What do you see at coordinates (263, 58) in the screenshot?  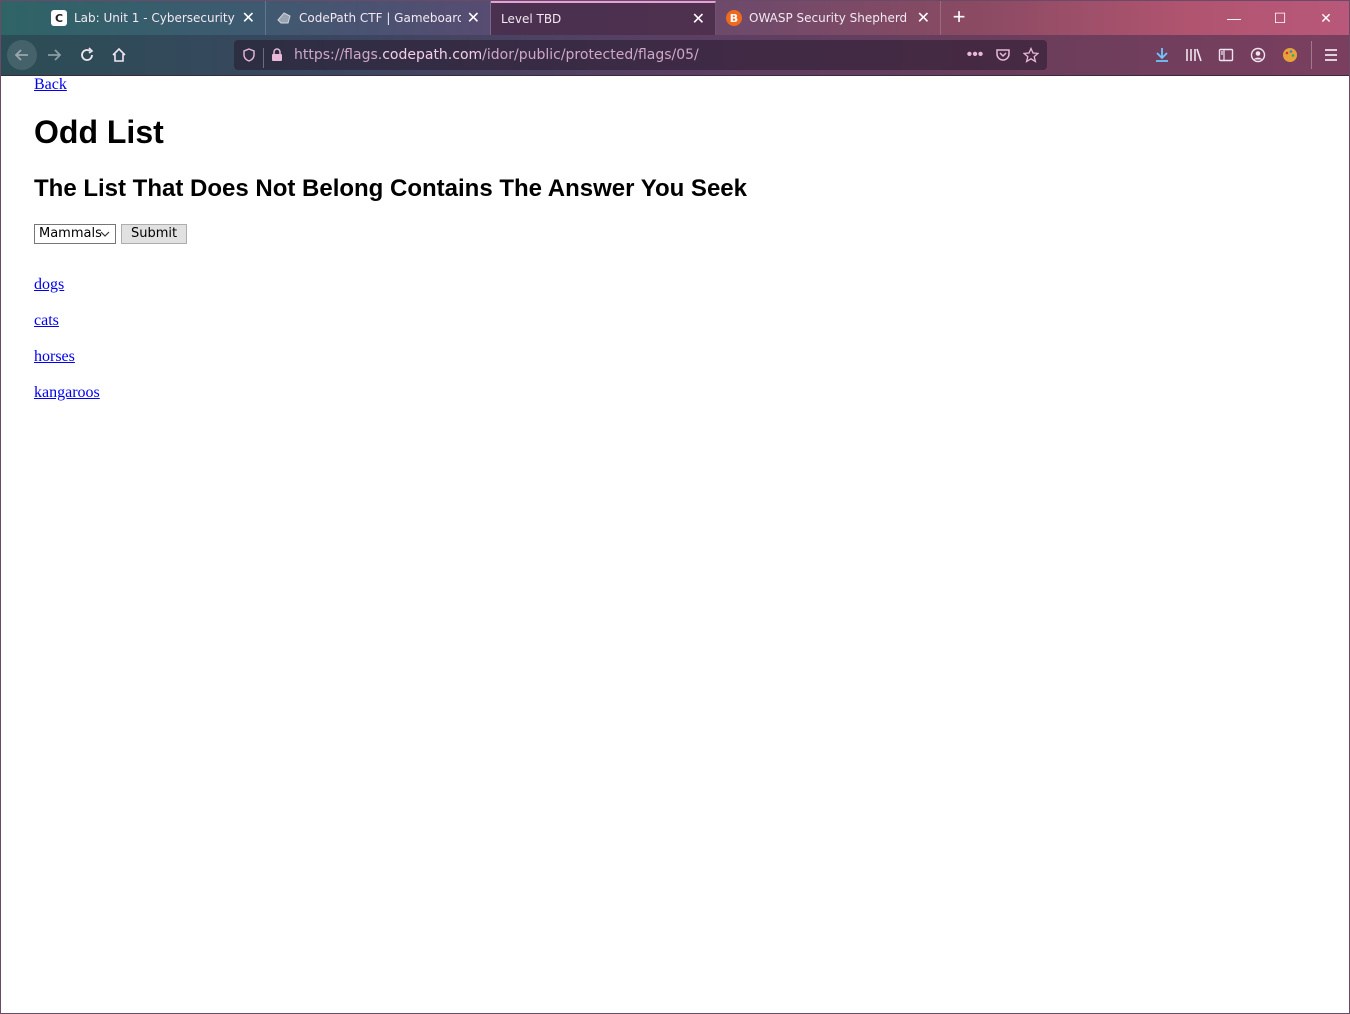 I see `url-separator` at bounding box center [263, 58].